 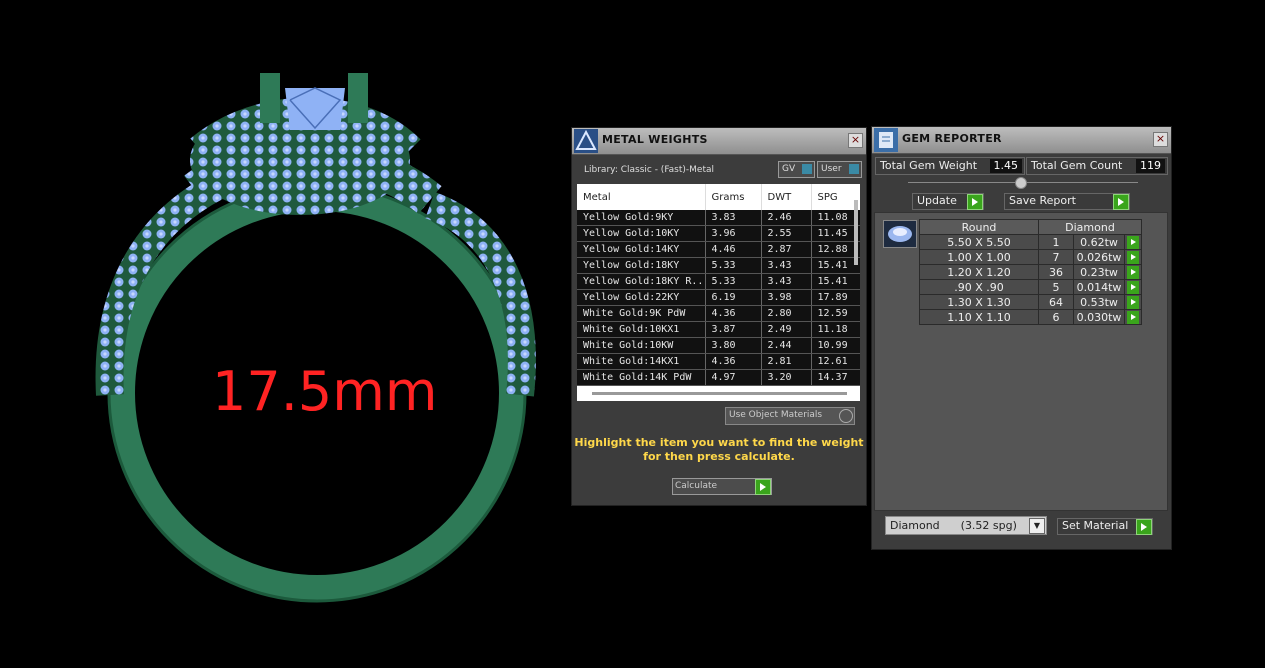 What do you see at coordinates (641, 377) in the screenshot?
I see `table-cell: White Gold:14K PdW` at bounding box center [641, 377].